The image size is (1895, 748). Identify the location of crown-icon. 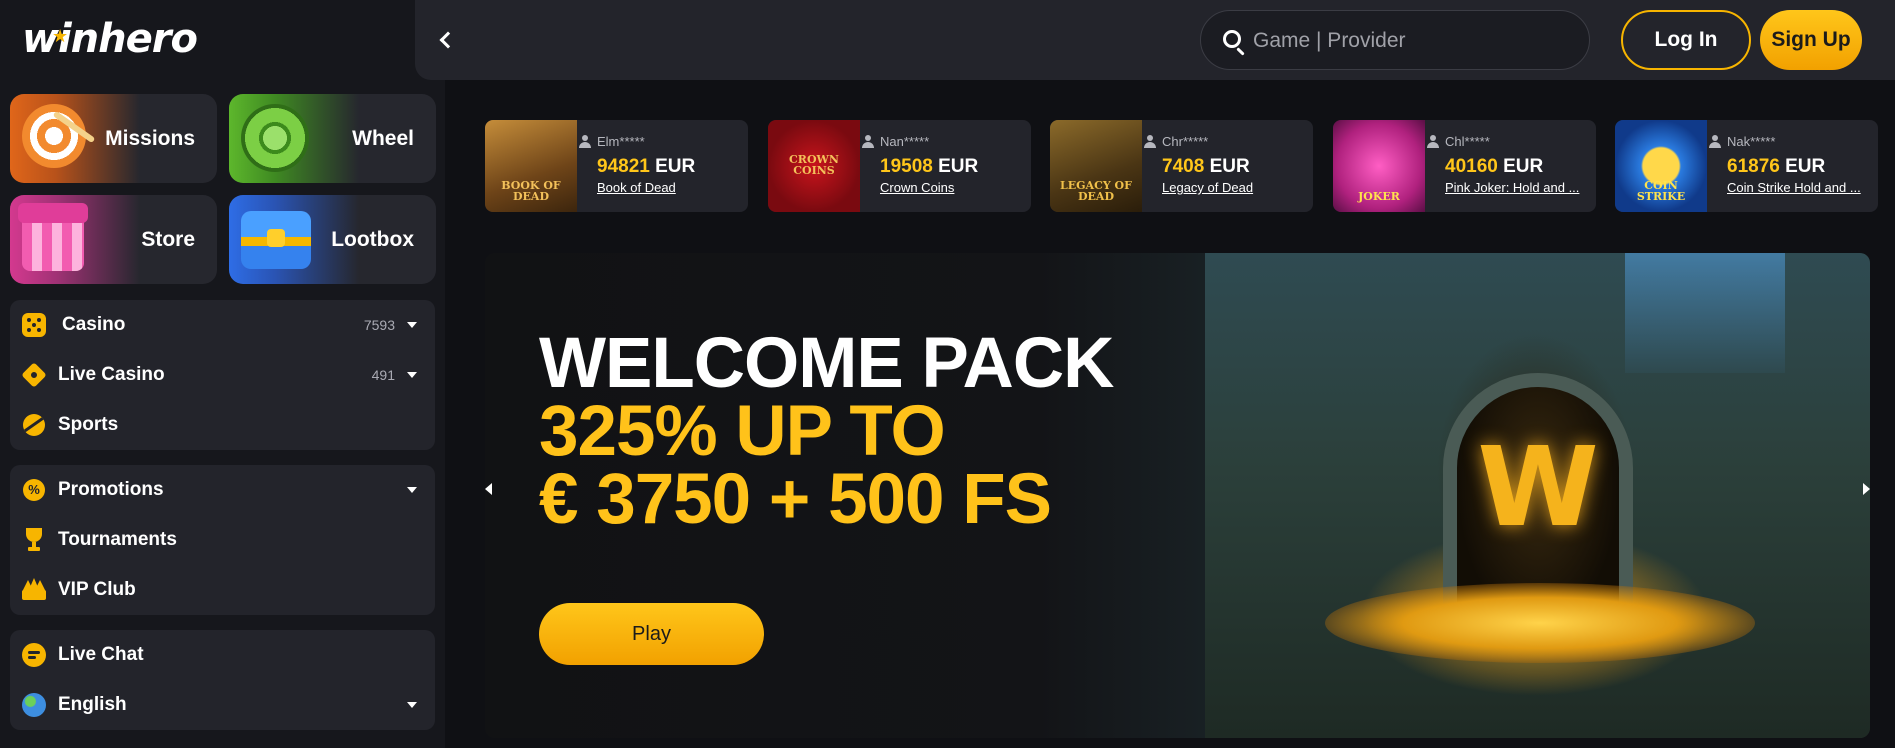
(34, 590).